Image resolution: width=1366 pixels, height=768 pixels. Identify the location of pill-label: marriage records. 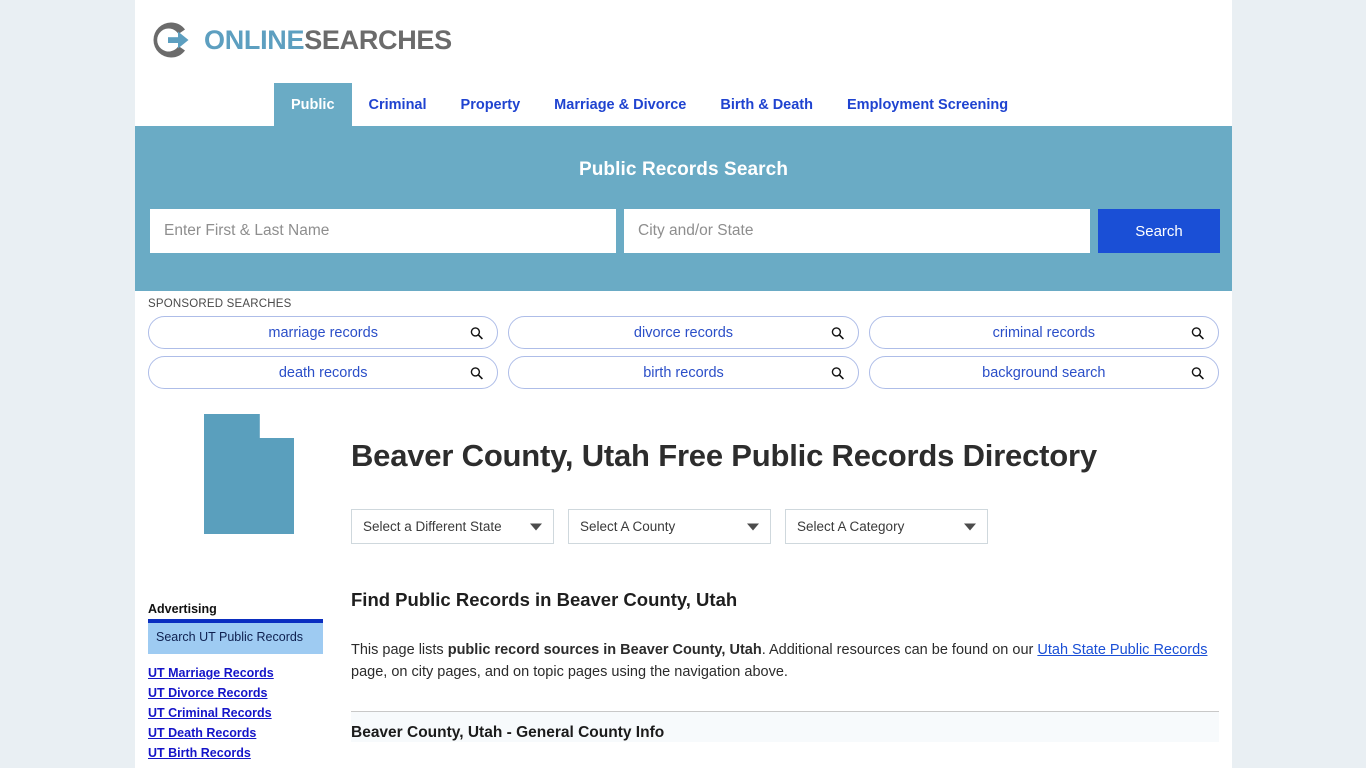
(323, 332).